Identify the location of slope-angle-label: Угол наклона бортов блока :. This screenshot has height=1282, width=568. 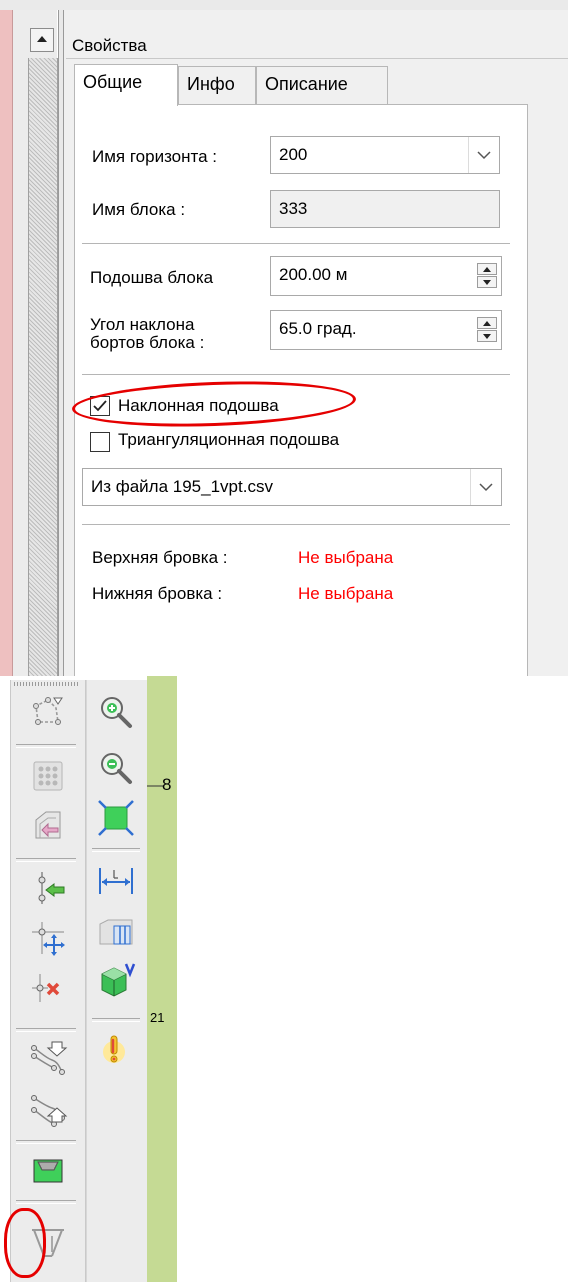
(147, 334).